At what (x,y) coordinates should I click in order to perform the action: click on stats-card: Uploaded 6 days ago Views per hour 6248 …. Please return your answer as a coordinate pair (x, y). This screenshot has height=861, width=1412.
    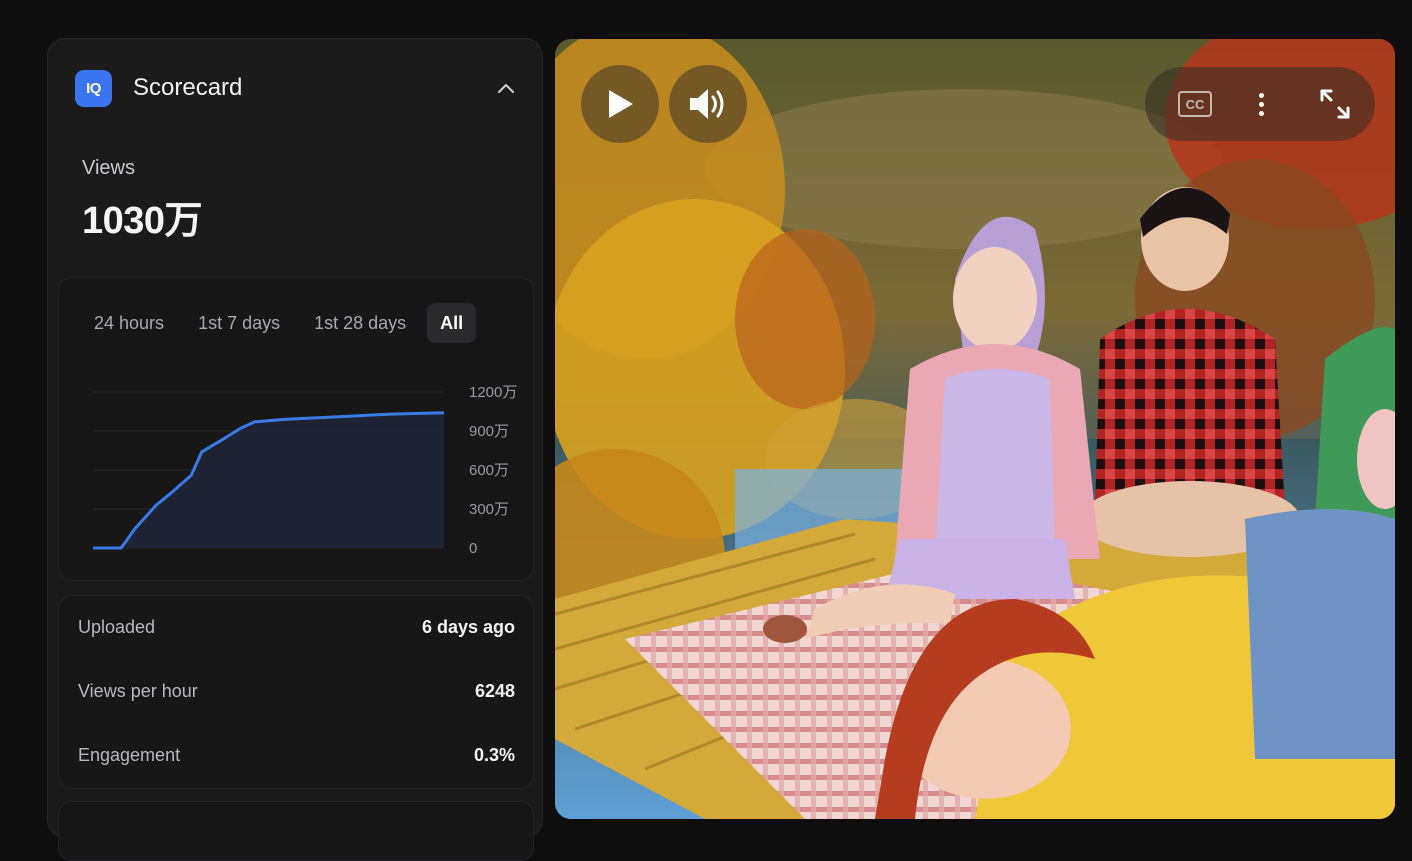
    Looking at the image, I should click on (296, 692).